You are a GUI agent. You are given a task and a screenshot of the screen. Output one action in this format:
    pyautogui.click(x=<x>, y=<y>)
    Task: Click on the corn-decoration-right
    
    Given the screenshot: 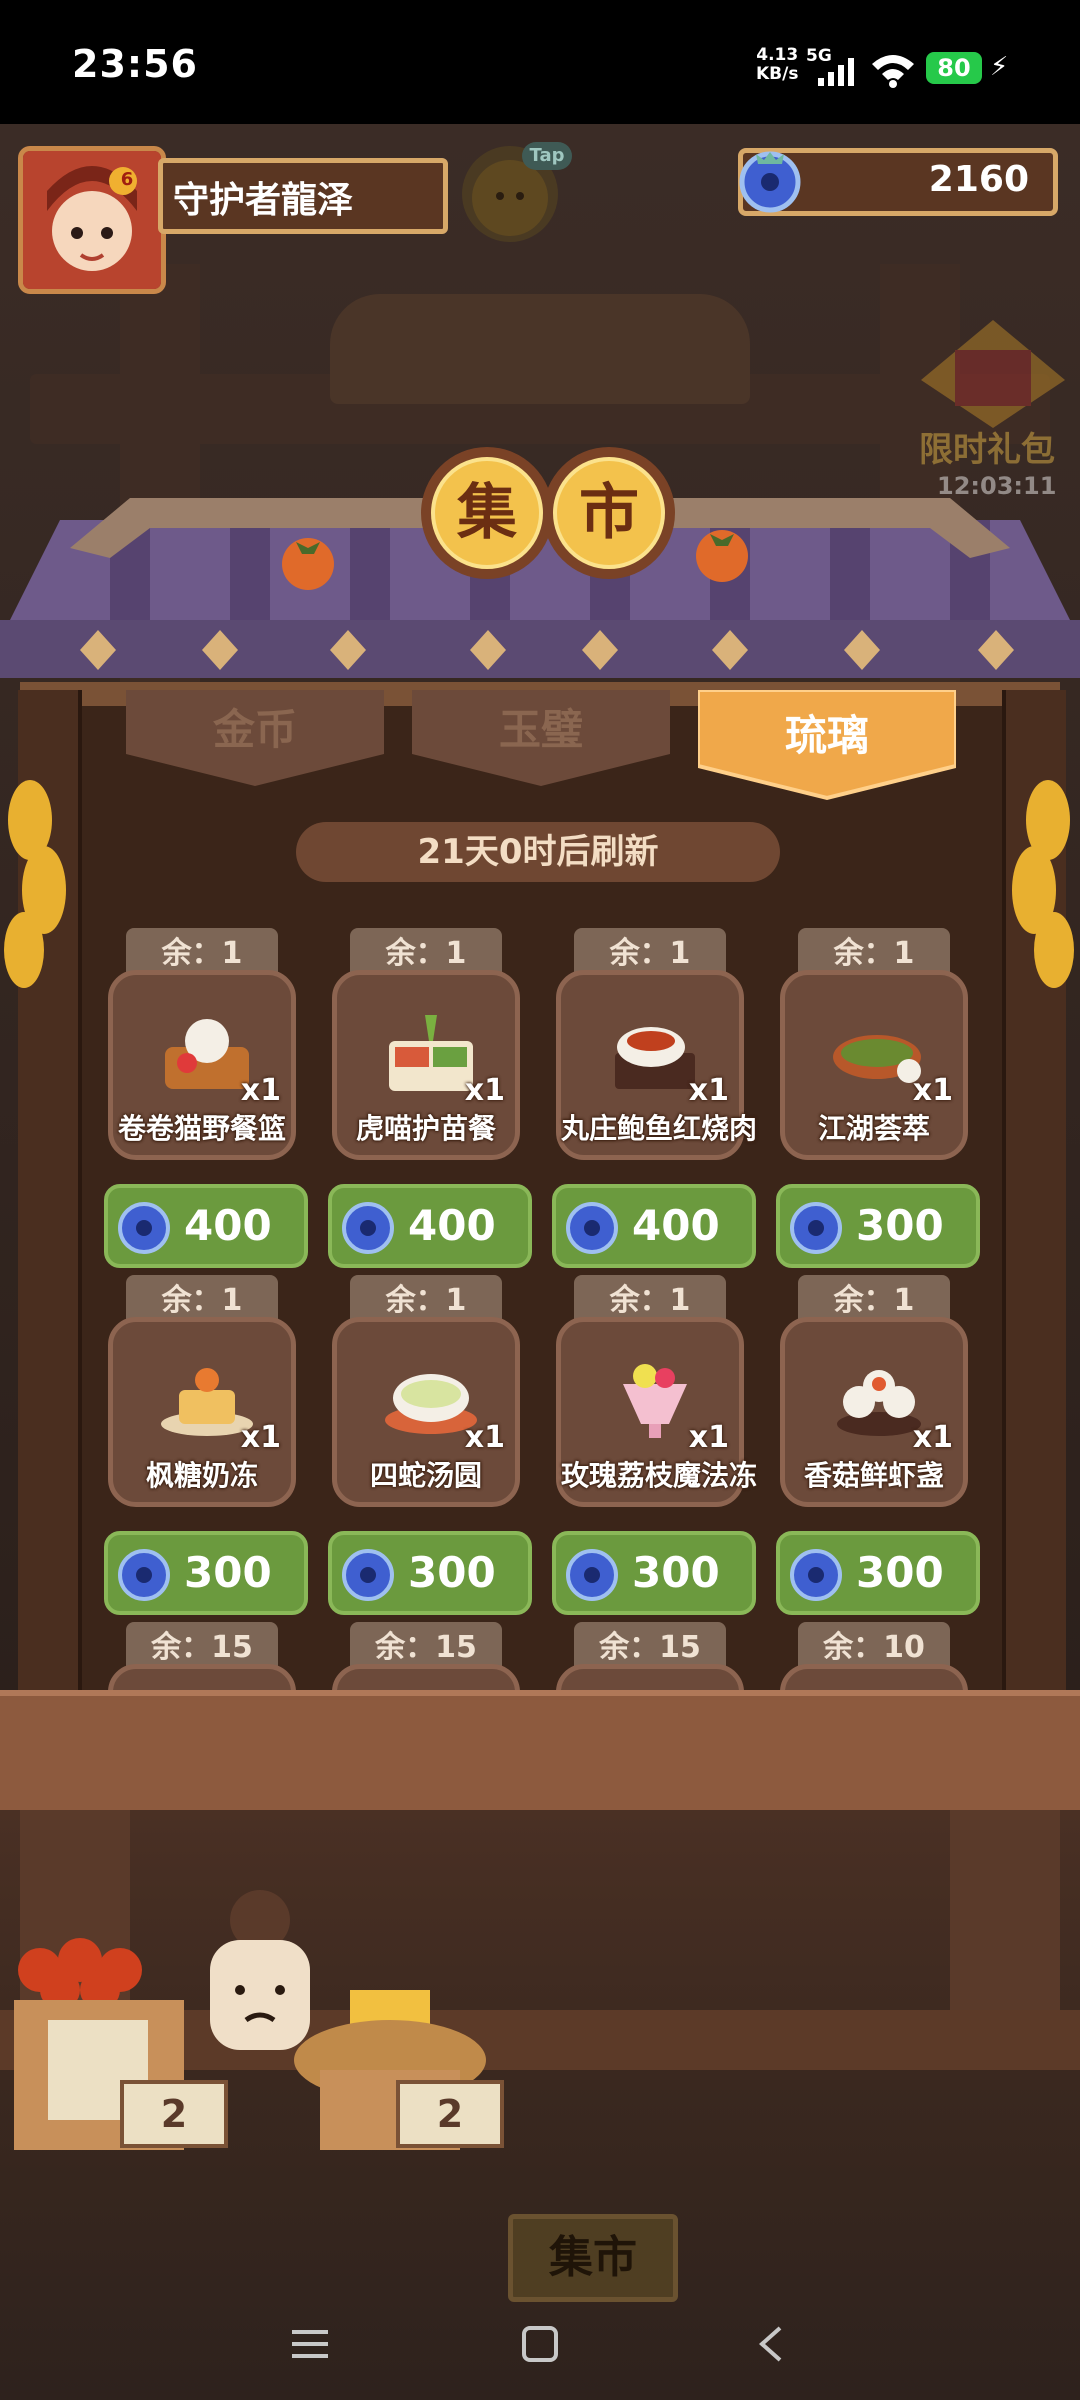 What is the action you would take?
    pyautogui.click(x=1043, y=884)
    